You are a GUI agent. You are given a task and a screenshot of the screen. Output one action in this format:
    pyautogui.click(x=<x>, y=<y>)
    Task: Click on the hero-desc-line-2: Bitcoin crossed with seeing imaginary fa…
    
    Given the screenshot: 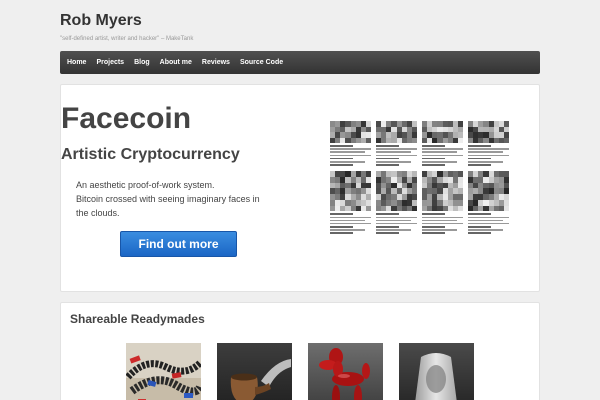 What is the action you would take?
    pyautogui.click(x=168, y=199)
    